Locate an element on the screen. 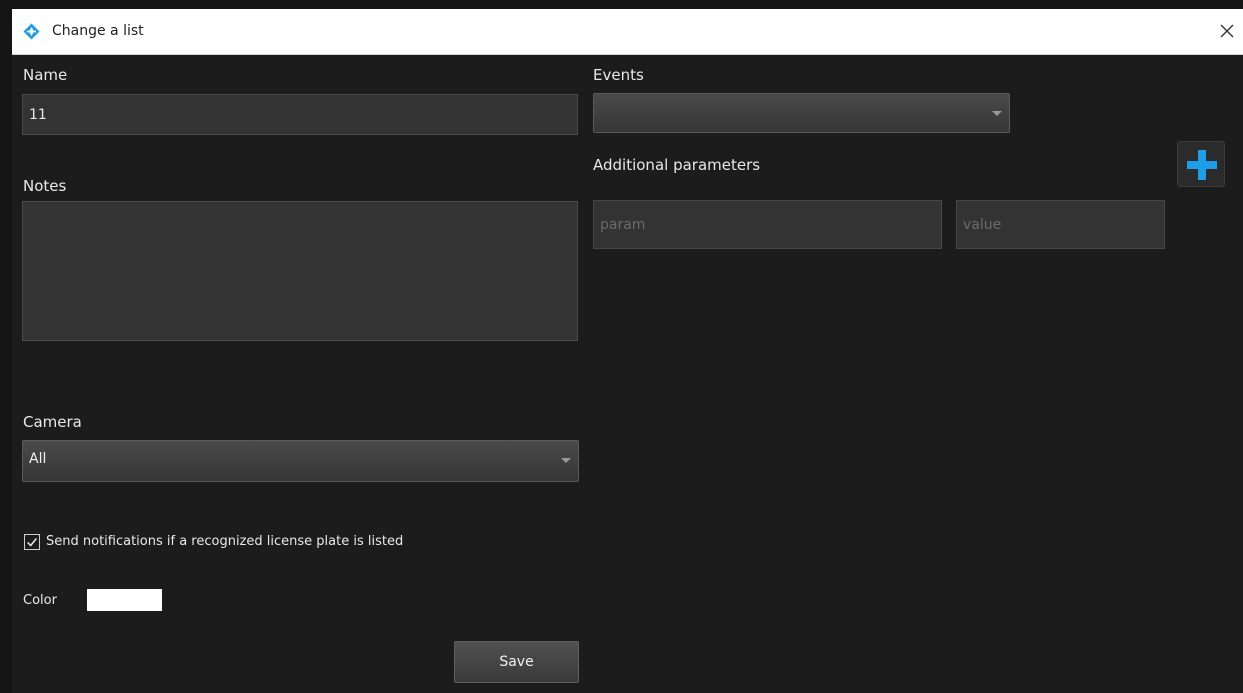  title-bar: Change a list is located at coordinates (627, 32).